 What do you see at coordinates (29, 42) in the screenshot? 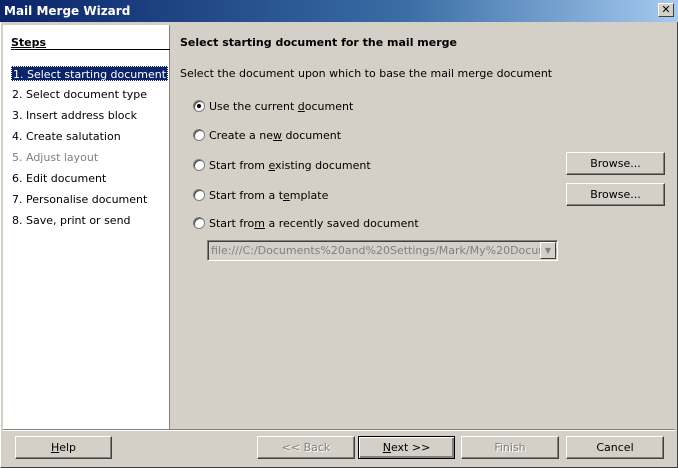
I see `steps-heading: Steps` at bounding box center [29, 42].